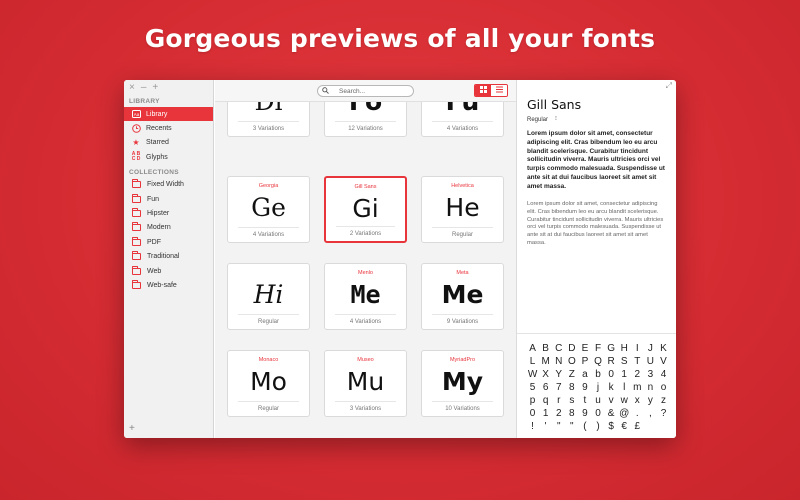 This screenshot has height=500, width=800. Describe the element at coordinates (650, 374) in the screenshot. I see `glyph-cell: 3` at that location.